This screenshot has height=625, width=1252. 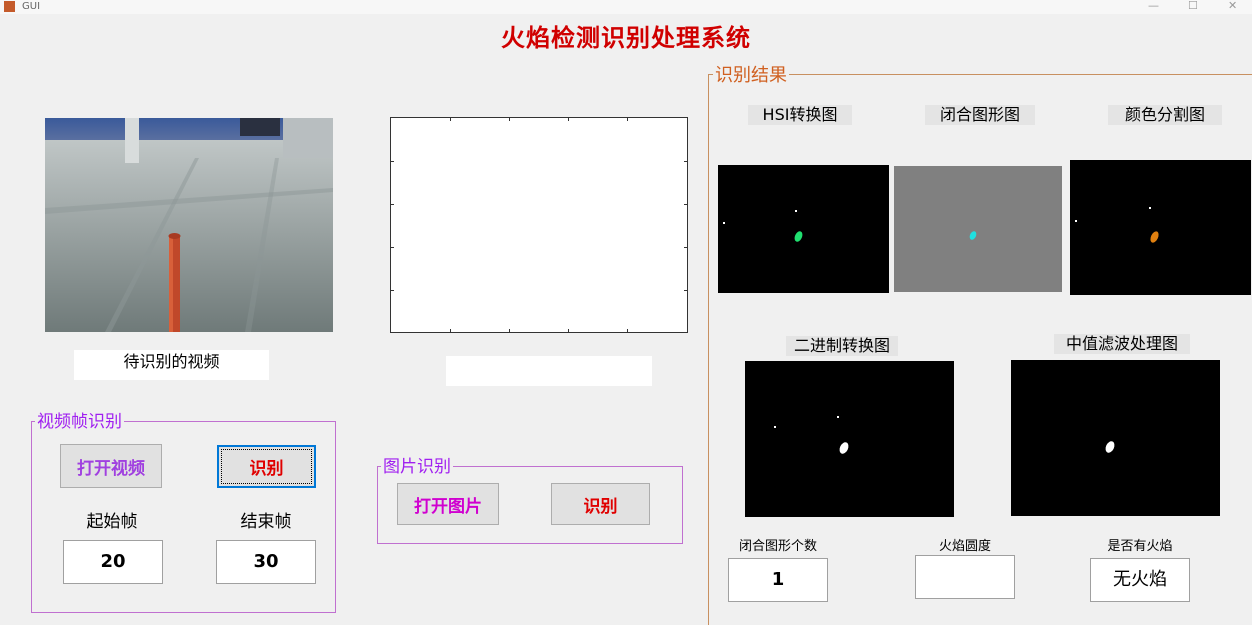 What do you see at coordinates (964, 546) in the screenshot?
I see `flame-roundness-label: 火焰圆度` at bounding box center [964, 546].